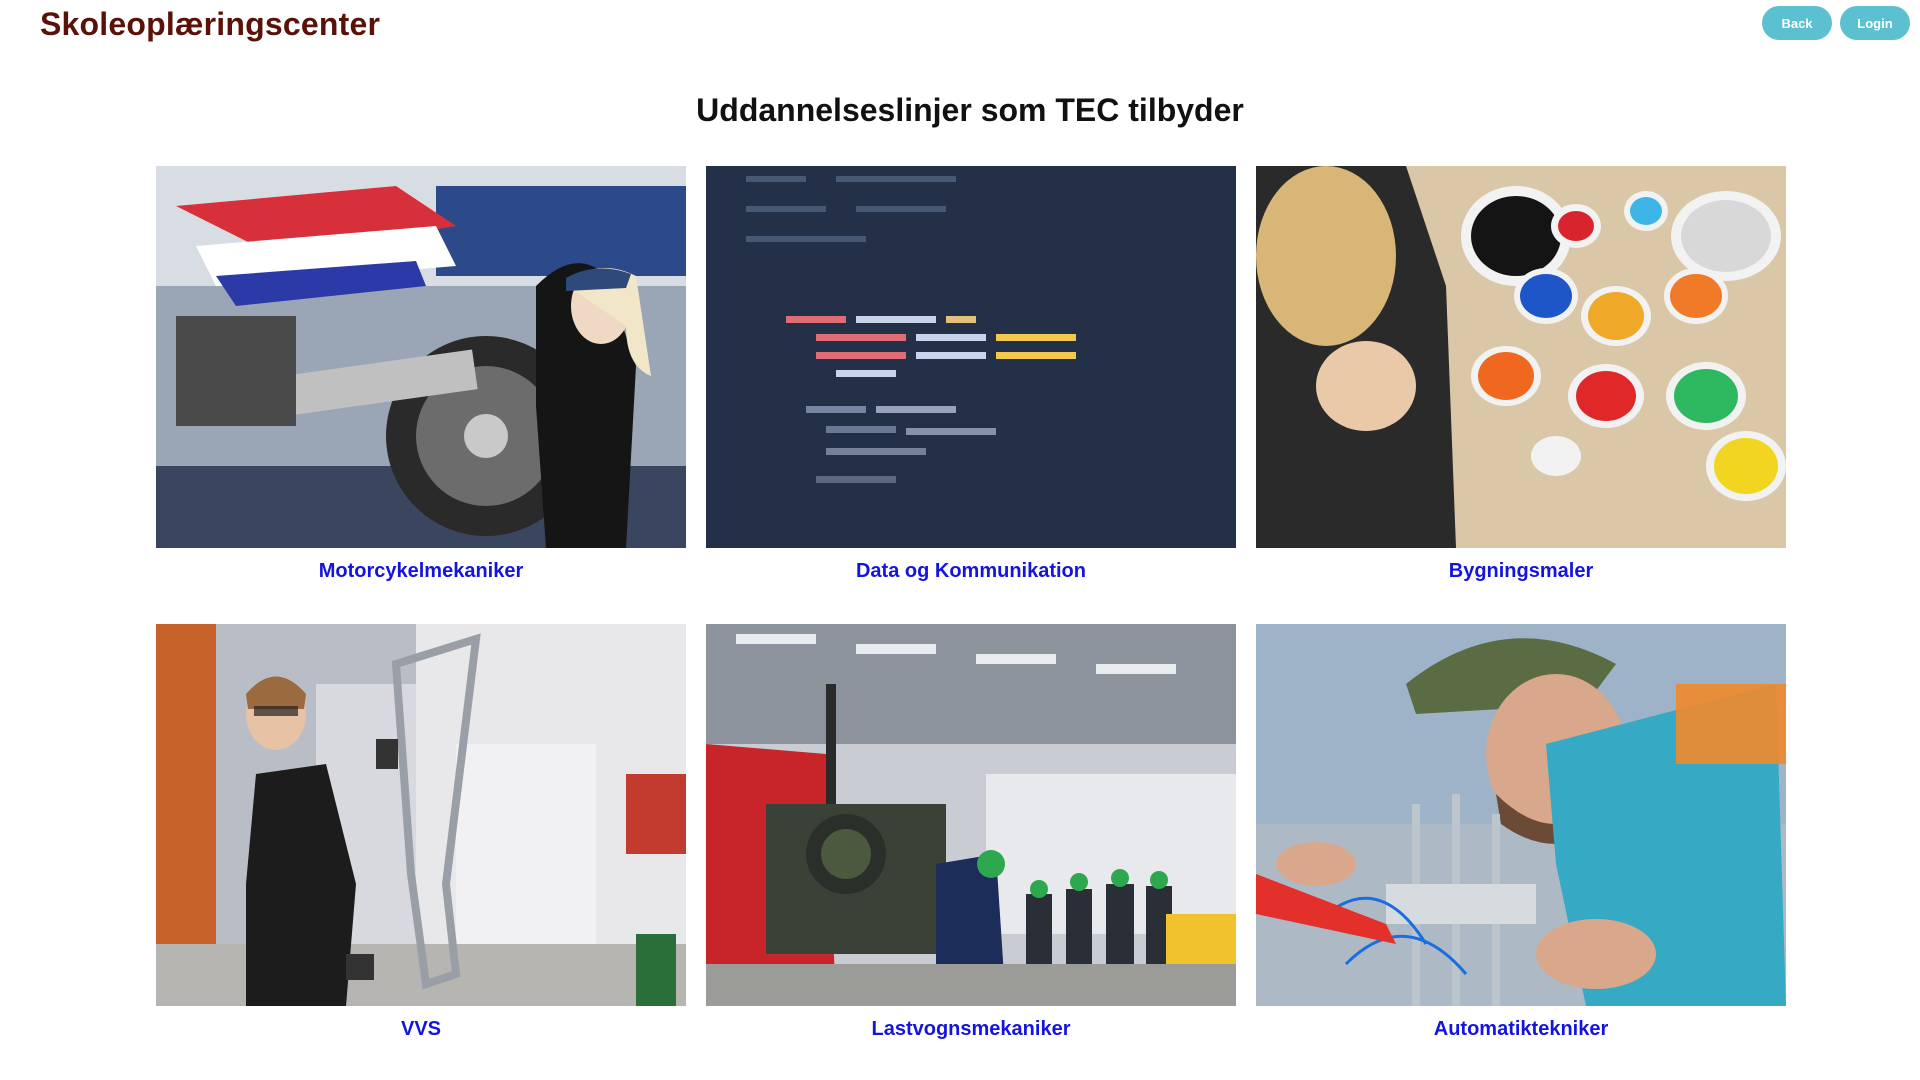  What do you see at coordinates (971, 571) in the screenshot?
I see `course-link-data: Data og Kommunikation` at bounding box center [971, 571].